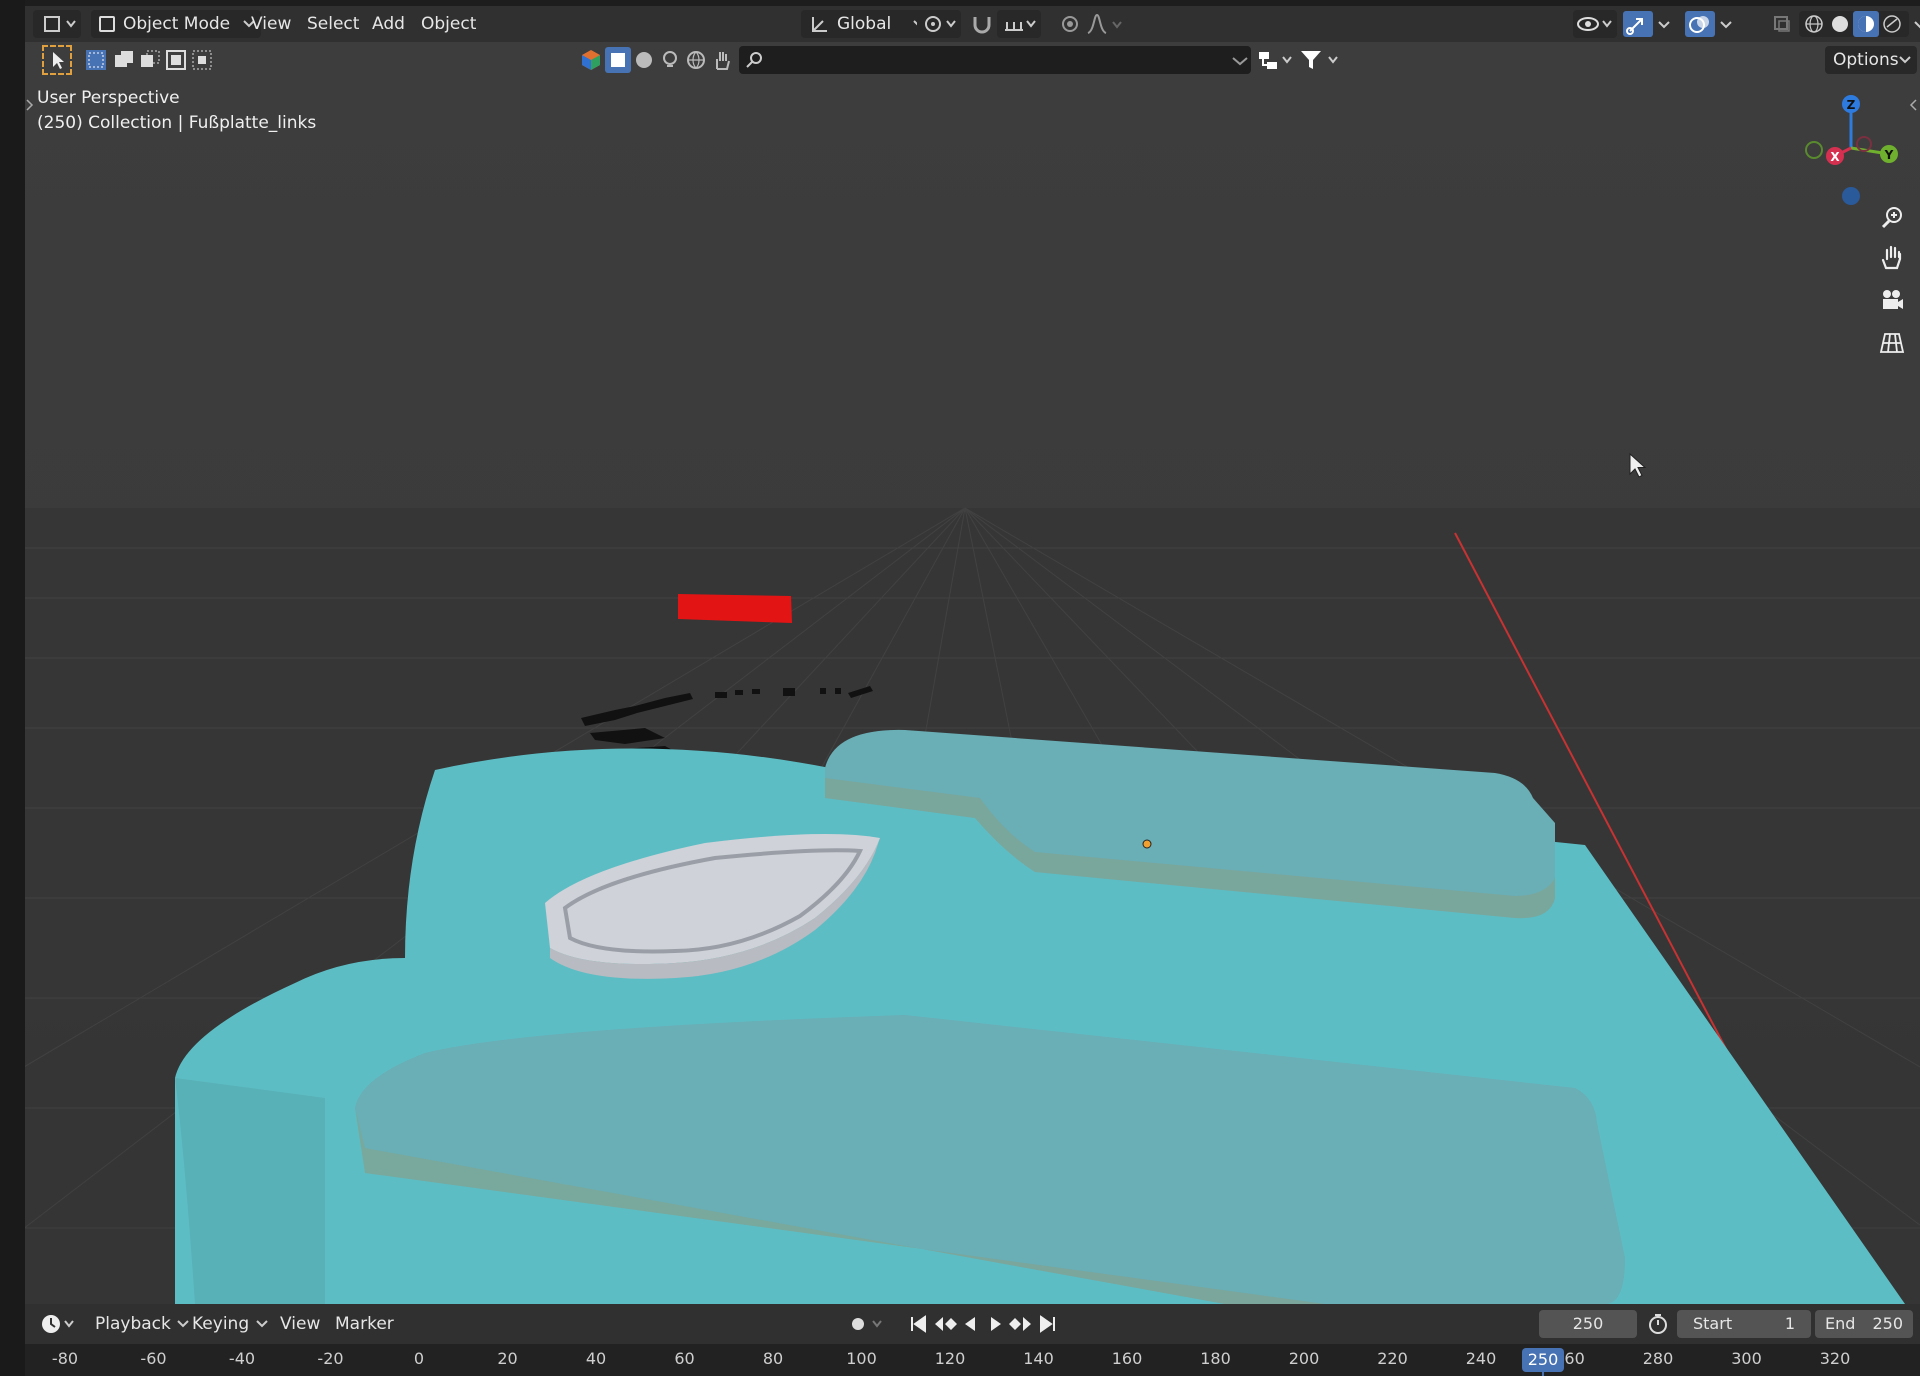 The height and width of the screenshot is (1376, 1920). I want to click on editor-type-dropdown, so click(57, 24).